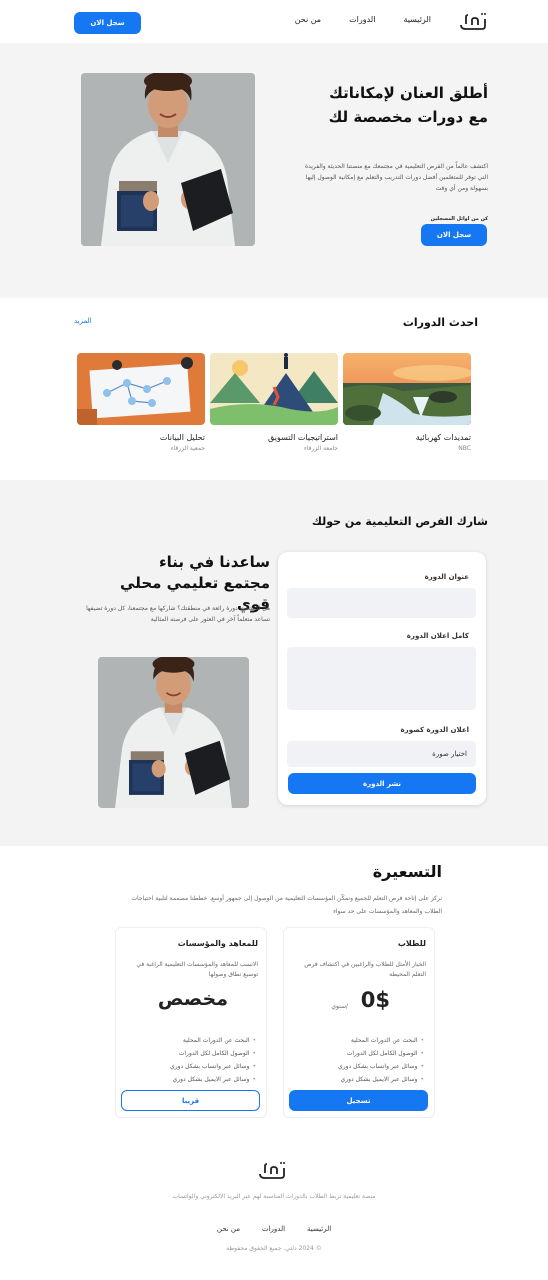  Describe the element at coordinates (107, 23) in the screenshot. I see `header-register-button: سجل الان` at that location.